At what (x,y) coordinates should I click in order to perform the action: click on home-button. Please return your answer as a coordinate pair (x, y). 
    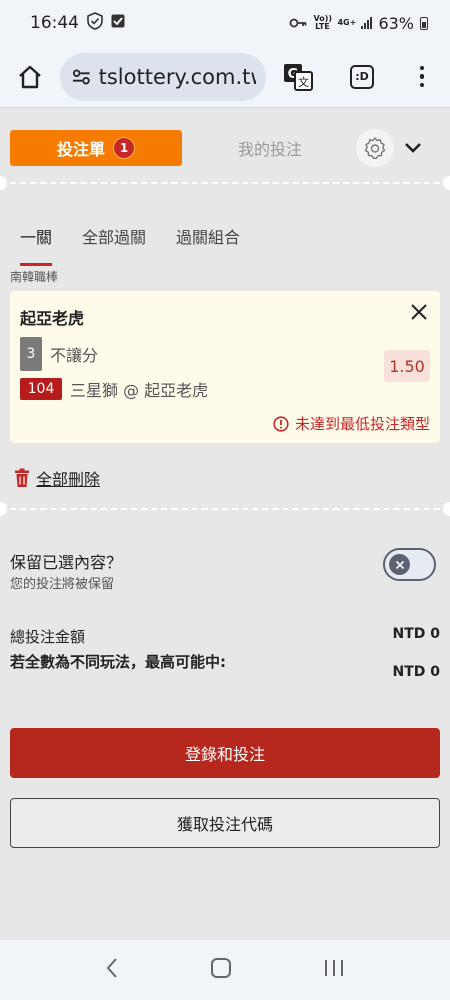
    Looking at the image, I should click on (30, 77).